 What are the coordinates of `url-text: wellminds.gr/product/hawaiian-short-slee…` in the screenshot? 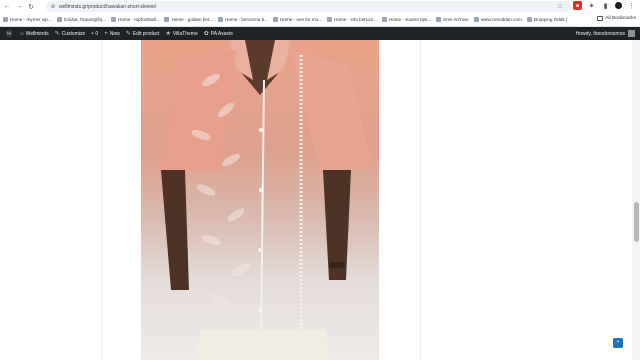 It's located at (107, 7).